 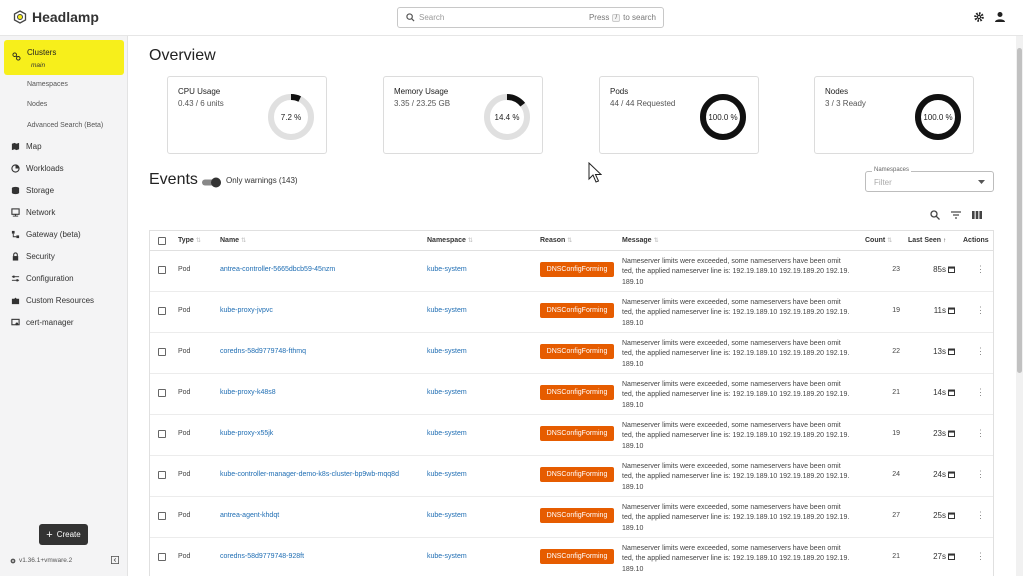 What do you see at coordinates (977, 215) in the screenshot?
I see `columns-icon` at bounding box center [977, 215].